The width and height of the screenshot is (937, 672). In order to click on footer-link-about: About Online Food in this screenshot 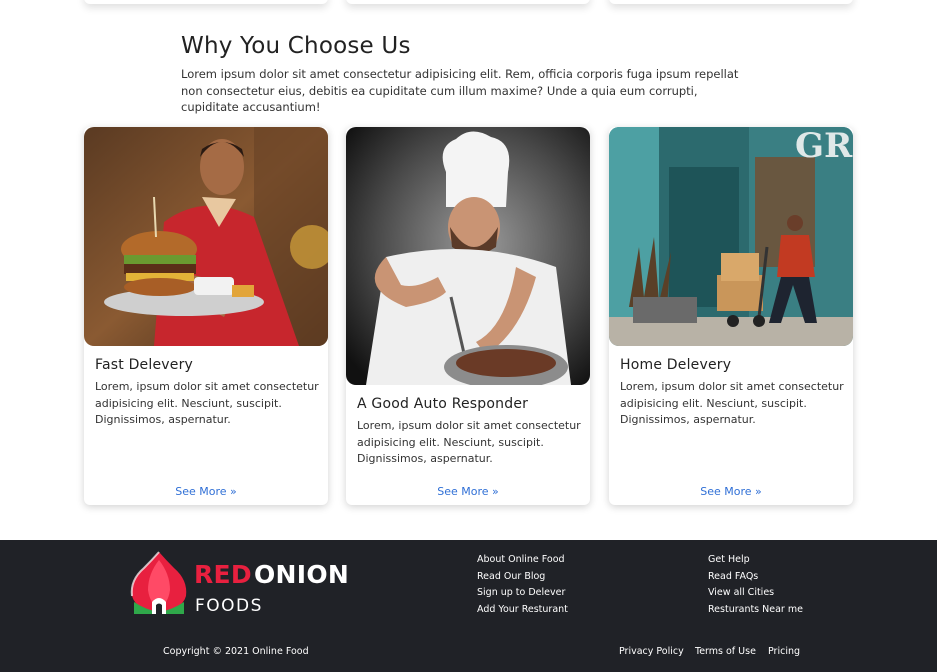, I will do `click(522, 560)`.